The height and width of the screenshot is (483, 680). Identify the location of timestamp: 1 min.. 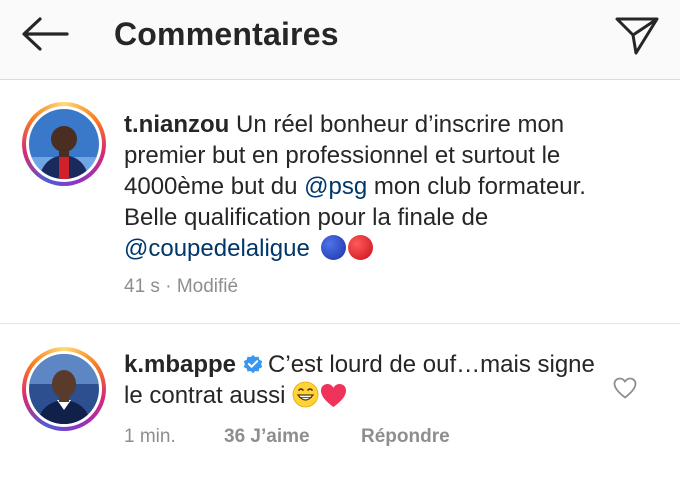
(150, 436).